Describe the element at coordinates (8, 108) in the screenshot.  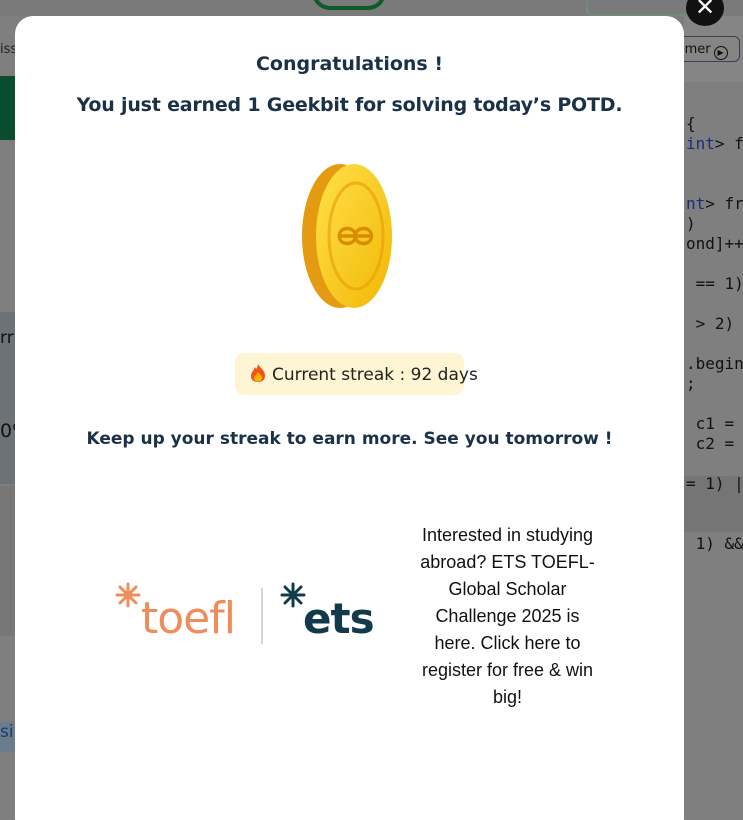
I see `bg-banner` at that location.